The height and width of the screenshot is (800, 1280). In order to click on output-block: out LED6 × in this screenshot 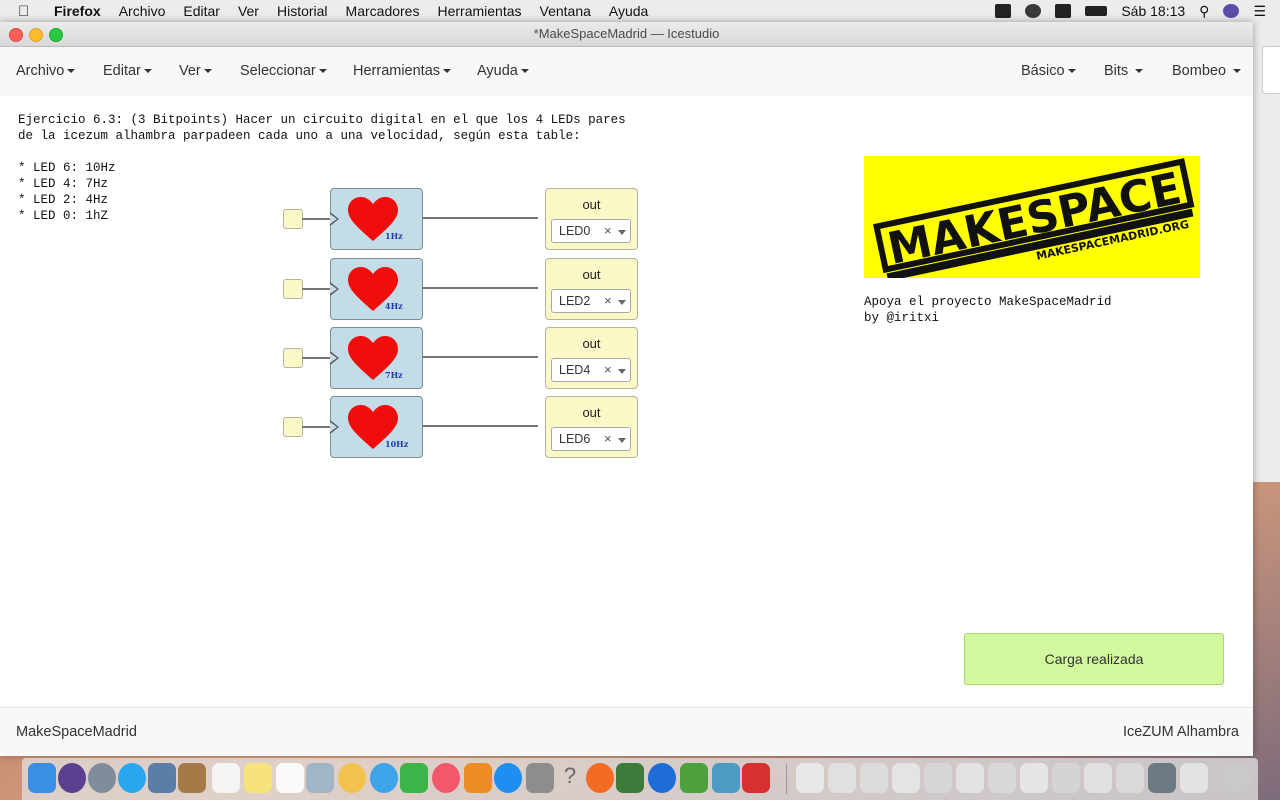, I will do `click(591, 427)`.